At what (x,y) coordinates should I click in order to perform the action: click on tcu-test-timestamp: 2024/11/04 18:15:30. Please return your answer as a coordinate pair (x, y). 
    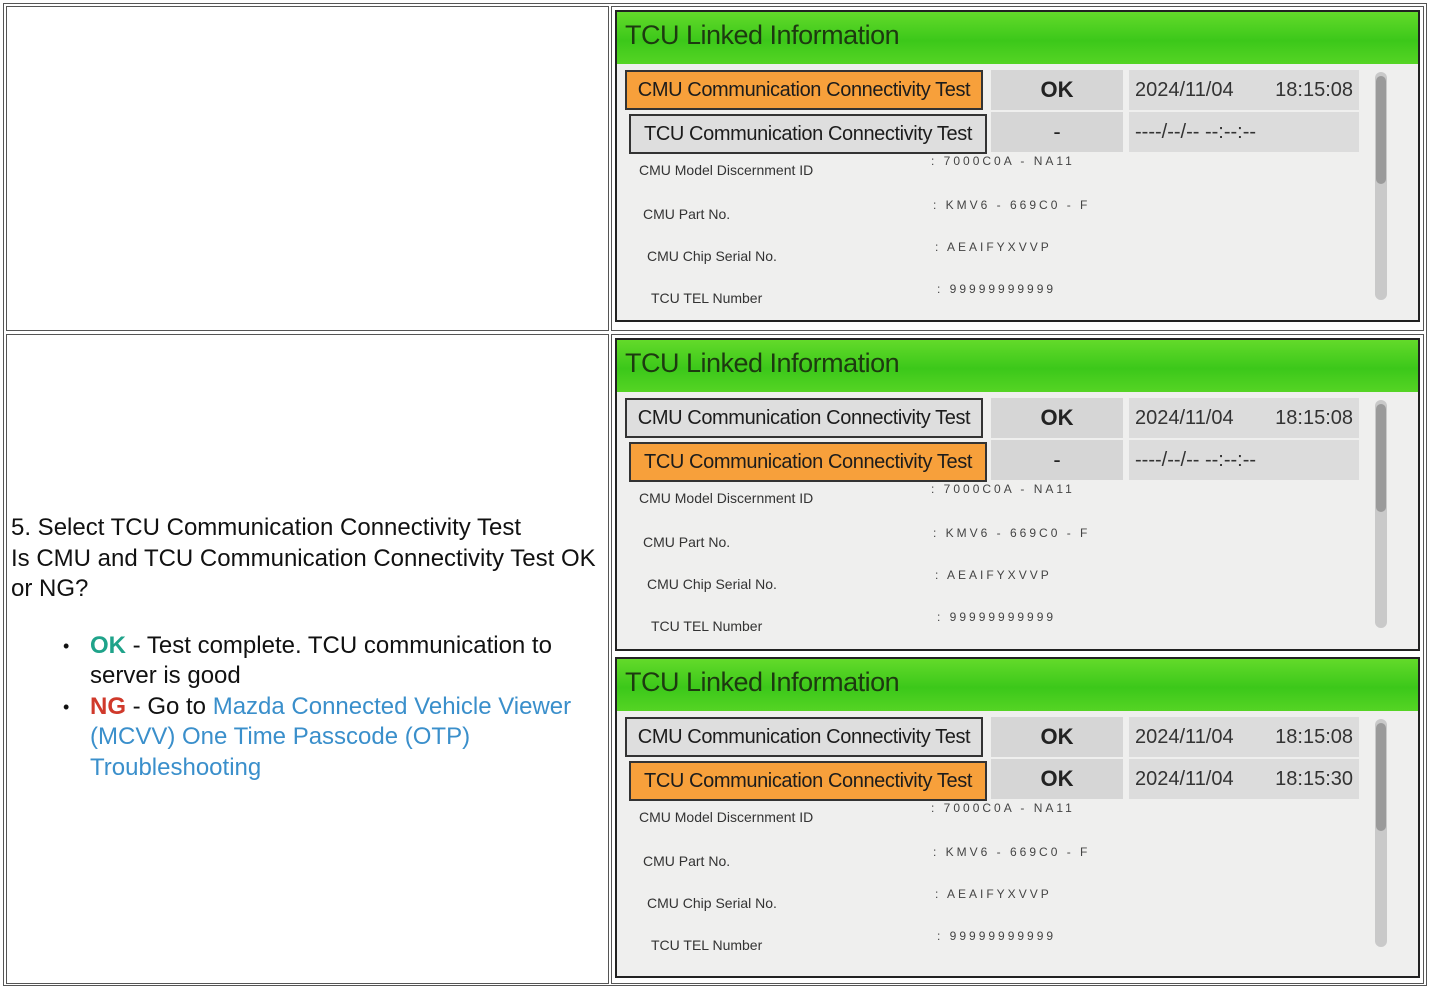
    Looking at the image, I should click on (1244, 779).